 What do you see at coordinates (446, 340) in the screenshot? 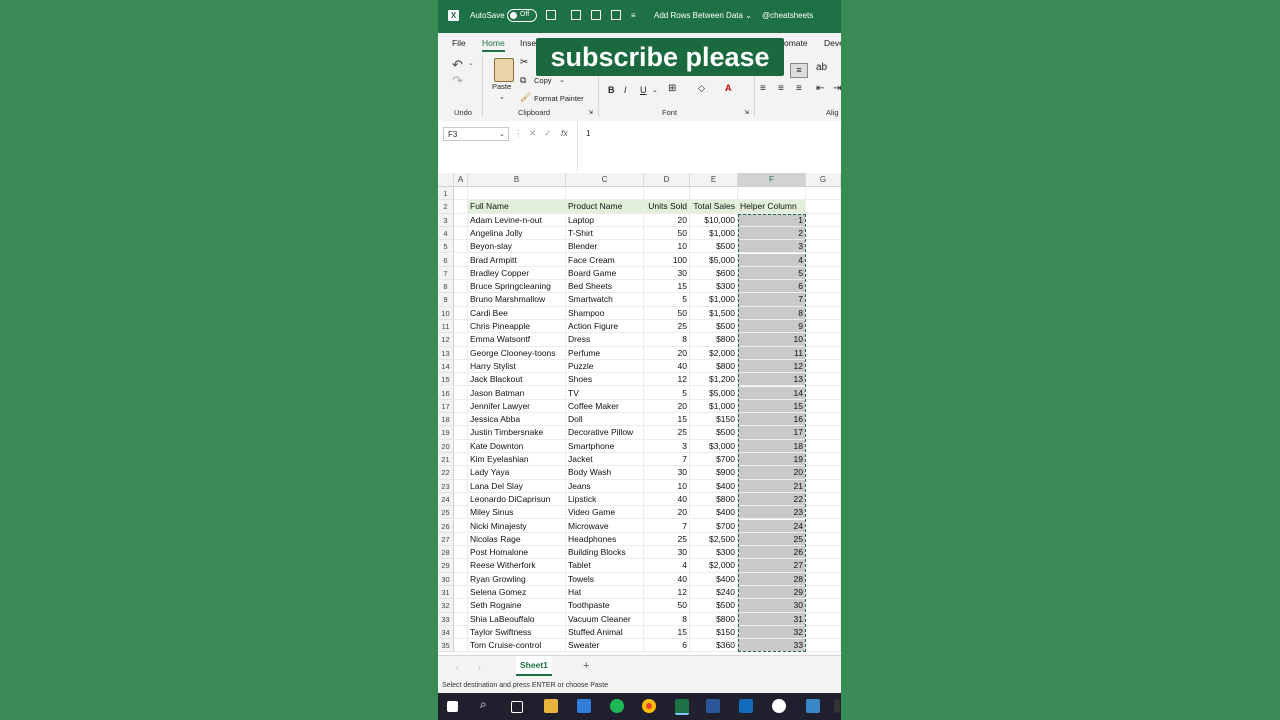
I see `row-header: 12` at bounding box center [446, 340].